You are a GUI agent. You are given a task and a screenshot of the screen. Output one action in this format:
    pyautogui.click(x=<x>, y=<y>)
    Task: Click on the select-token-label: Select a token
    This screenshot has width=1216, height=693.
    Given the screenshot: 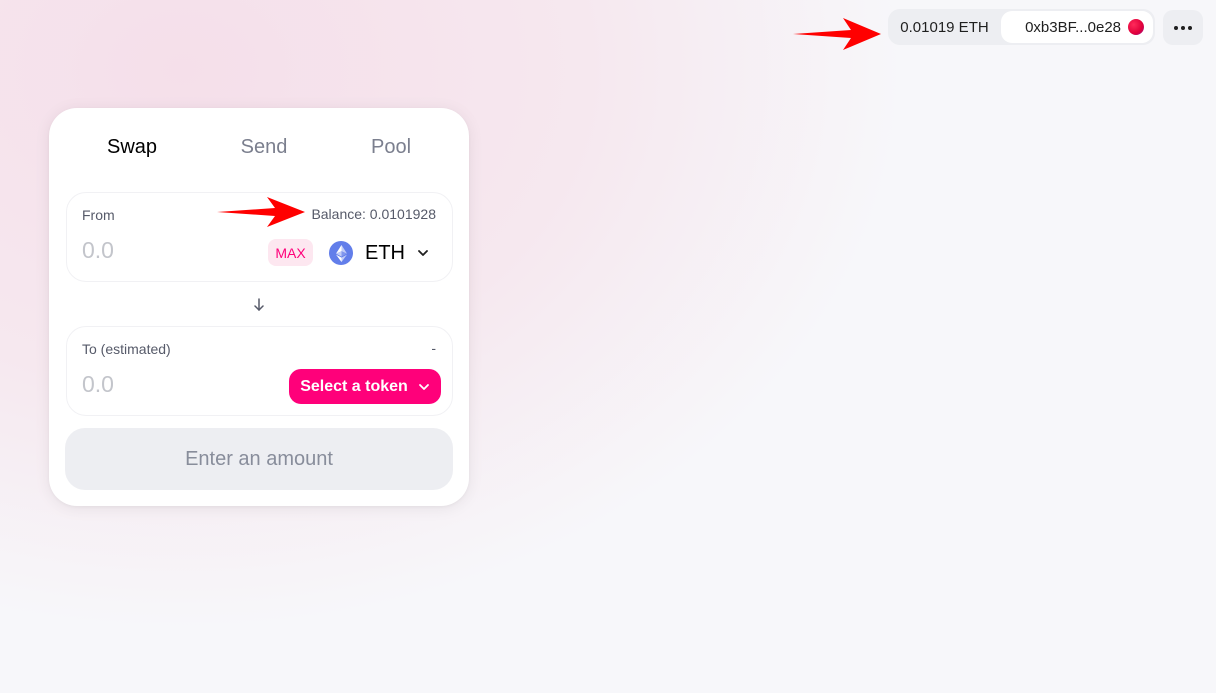 What is the action you would take?
    pyautogui.click(x=354, y=386)
    